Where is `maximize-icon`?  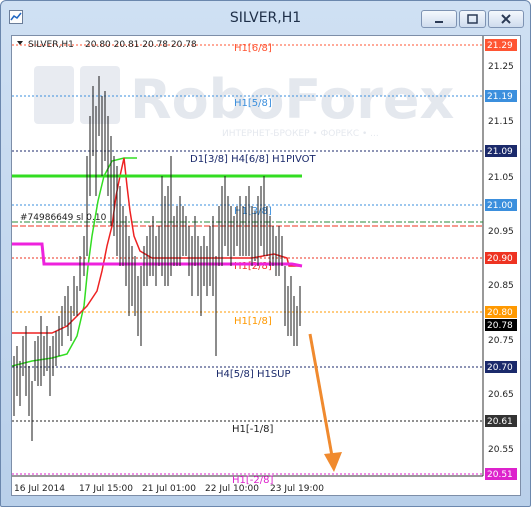
maximize-icon is located at coordinates (472, 19).